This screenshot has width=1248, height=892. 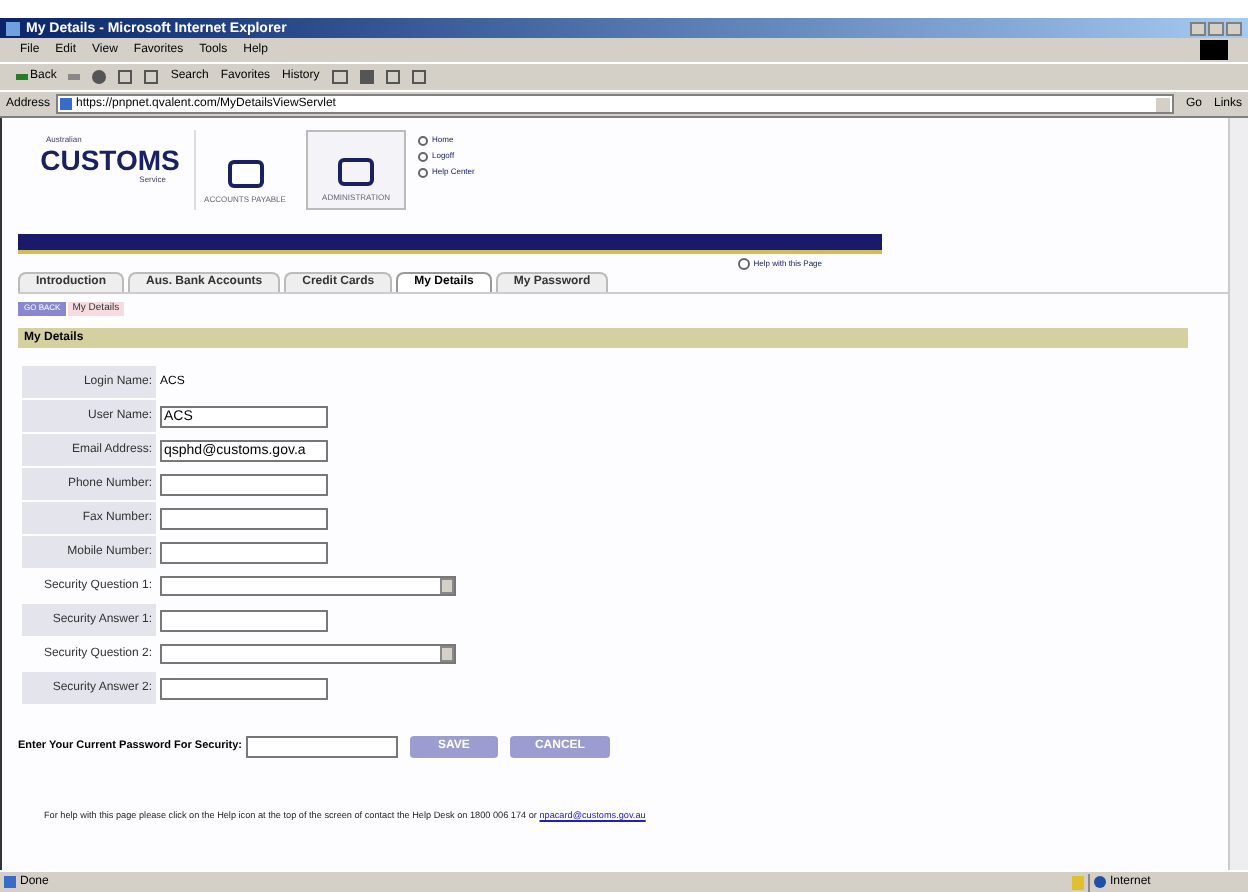 What do you see at coordinates (1216, 28) in the screenshot?
I see `maximize-button` at bounding box center [1216, 28].